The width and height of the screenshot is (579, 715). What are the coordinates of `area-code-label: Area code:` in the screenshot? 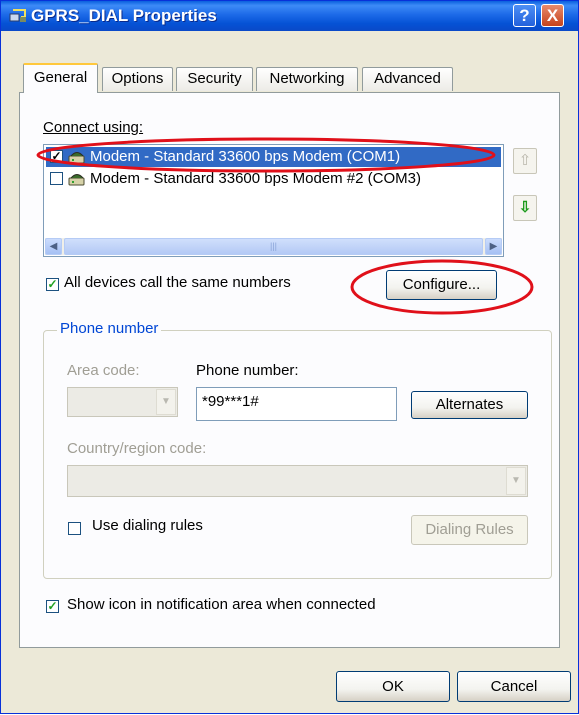 It's located at (103, 370).